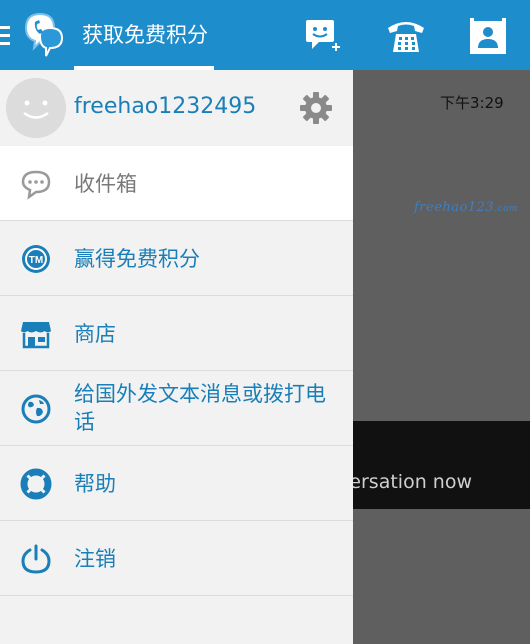 This screenshot has width=530, height=644. Describe the element at coordinates (200, 408) in the screenshot. I see `menu-item-label: 给国外发文本消息或拨打电话` at that location.